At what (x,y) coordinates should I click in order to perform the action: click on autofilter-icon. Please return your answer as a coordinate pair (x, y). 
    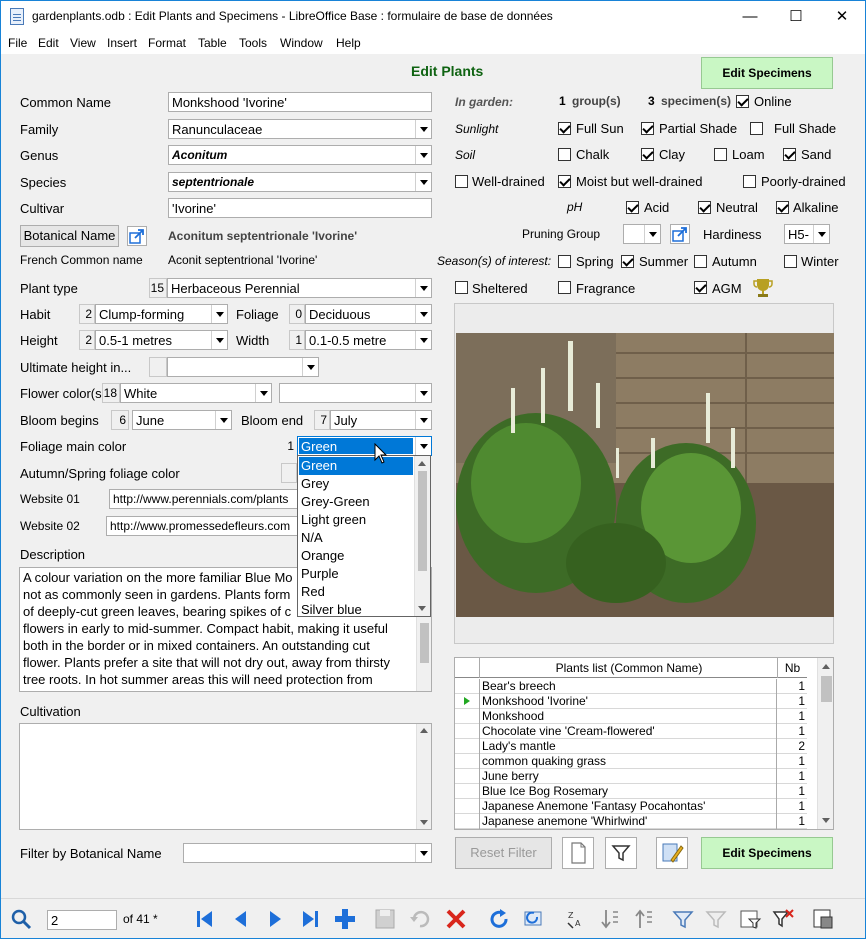
    Looking at the image, I should click on (683, 919).